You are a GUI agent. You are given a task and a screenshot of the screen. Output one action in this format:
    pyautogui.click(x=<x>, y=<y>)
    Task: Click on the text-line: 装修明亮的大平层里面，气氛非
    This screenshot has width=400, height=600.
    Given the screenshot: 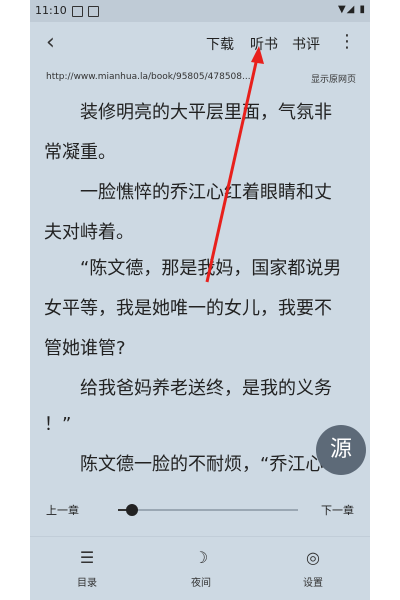 What is the action you would take?
    pyautogui.click(x=188, y=112)
    